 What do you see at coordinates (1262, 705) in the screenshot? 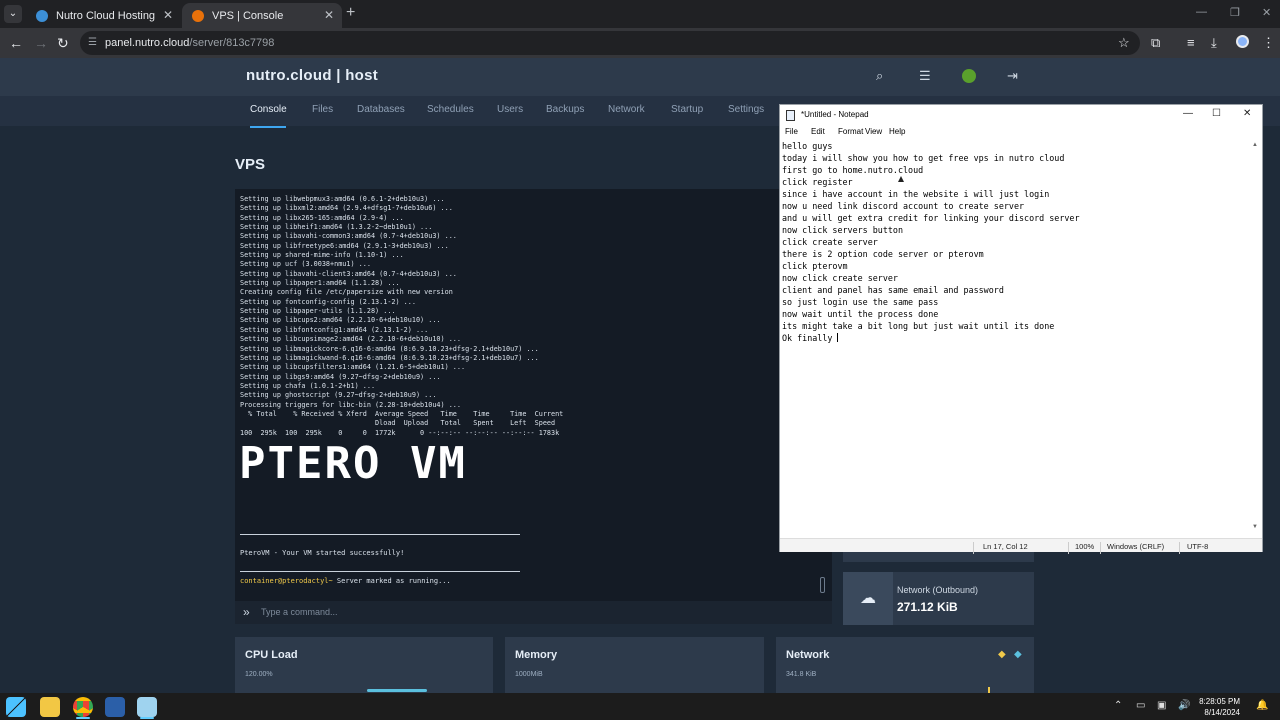
I see `notifications-icon: 🔔` at bounding box center [1262, 705].